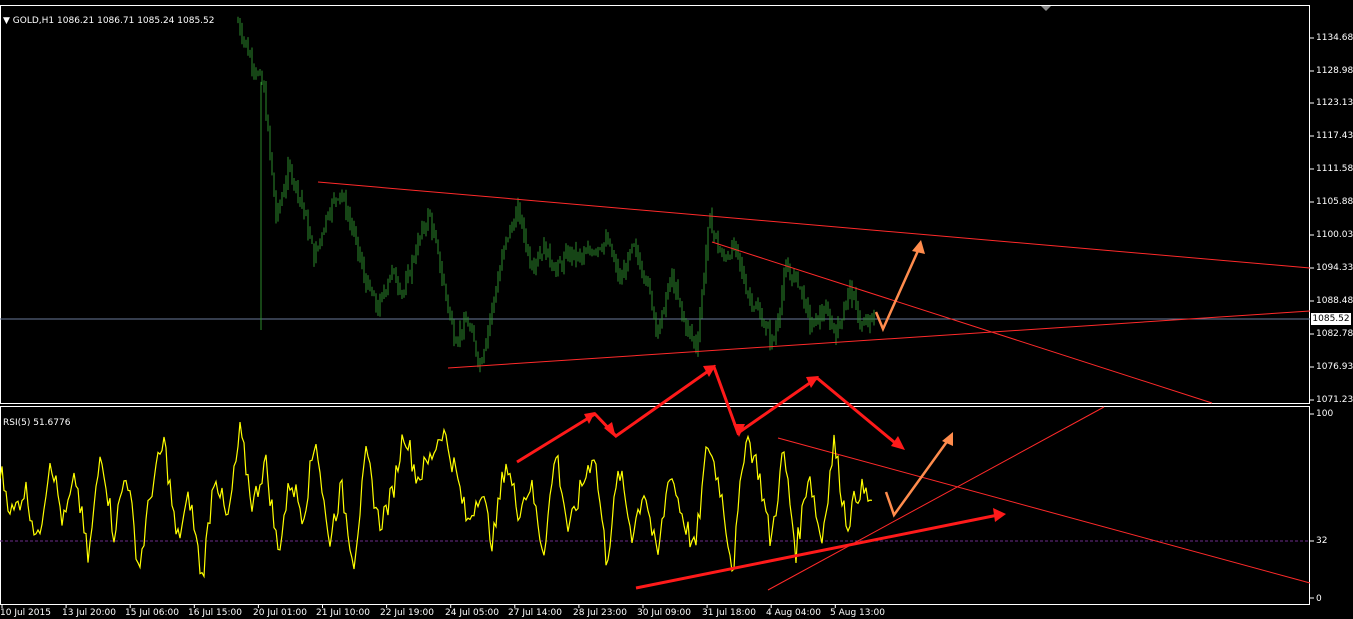  What do you see at coordinates (33, 21) in the screenshot?
I see `symbol-label: GOLD,H1` at bounding box center [33, 21].